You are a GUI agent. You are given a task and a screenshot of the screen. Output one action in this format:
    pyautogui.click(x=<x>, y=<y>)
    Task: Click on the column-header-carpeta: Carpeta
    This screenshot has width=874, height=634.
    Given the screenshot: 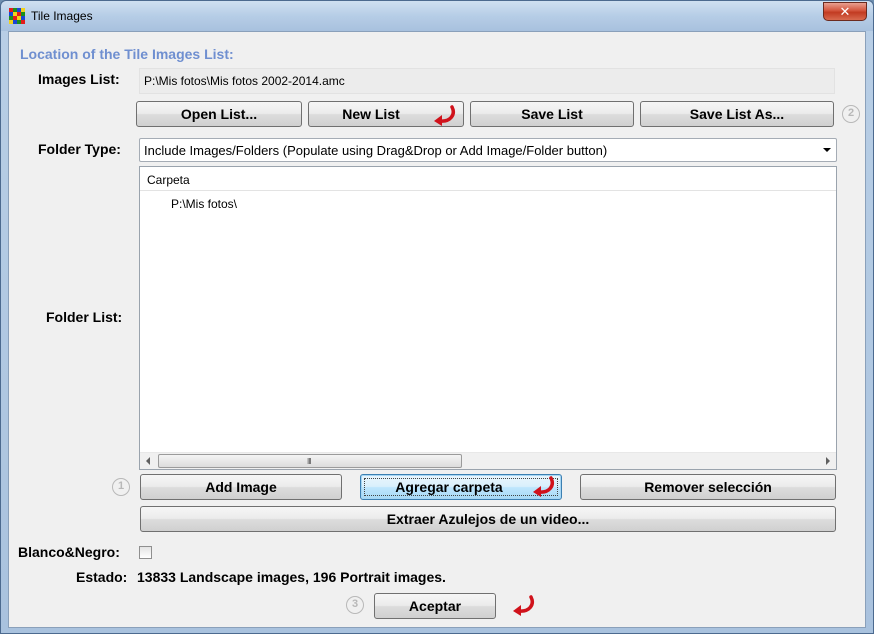 What is the action you would take?
    pyautogui.click(x=488, y=179)
    